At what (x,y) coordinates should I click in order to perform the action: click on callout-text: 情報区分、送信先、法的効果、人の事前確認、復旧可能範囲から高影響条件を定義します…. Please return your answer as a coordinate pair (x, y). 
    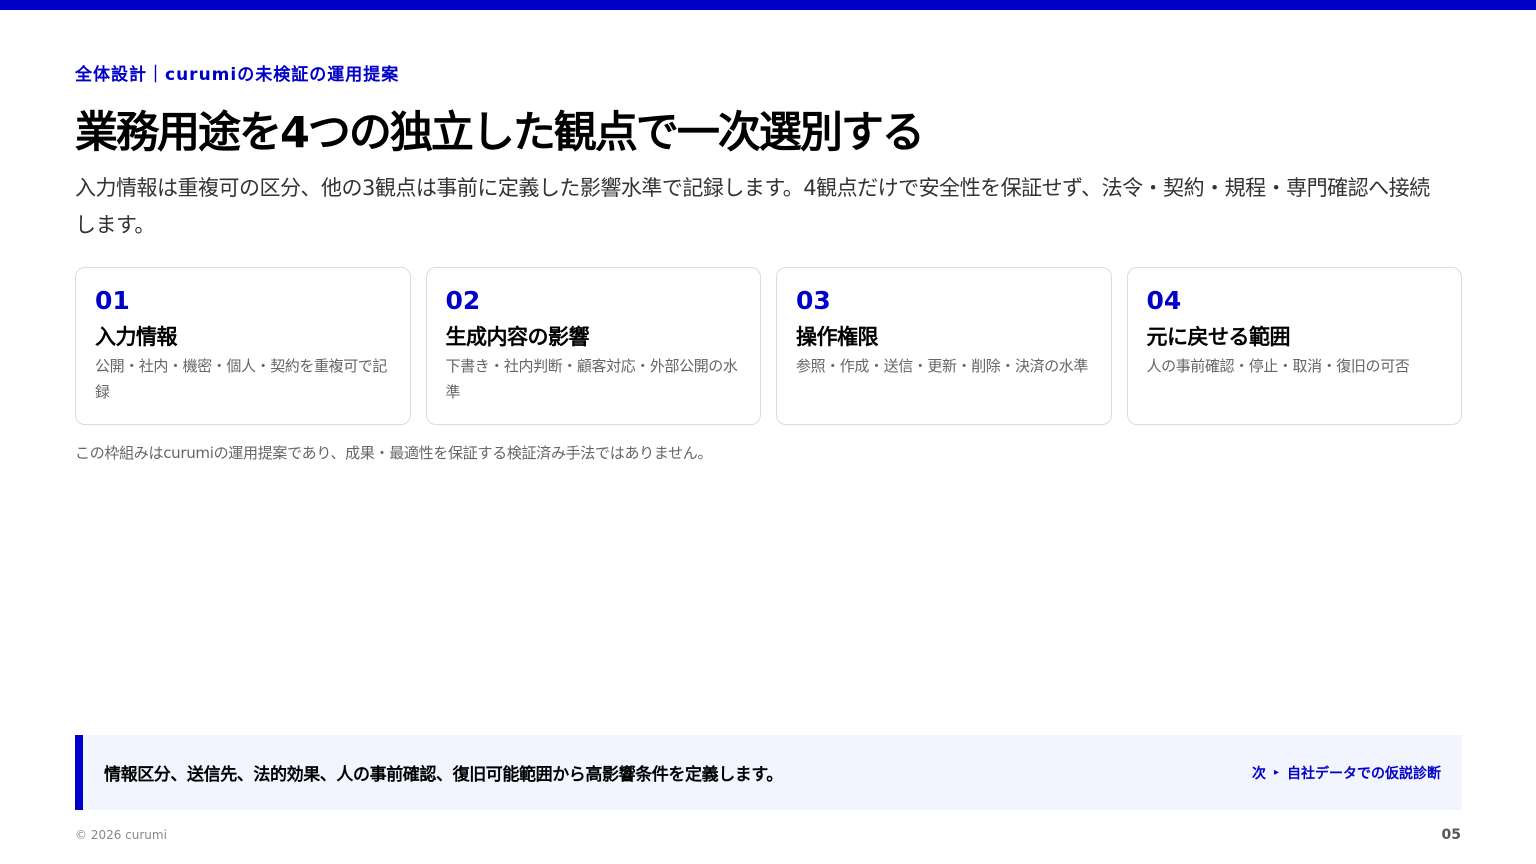
    Looking at the image, I should click on (443, 775).